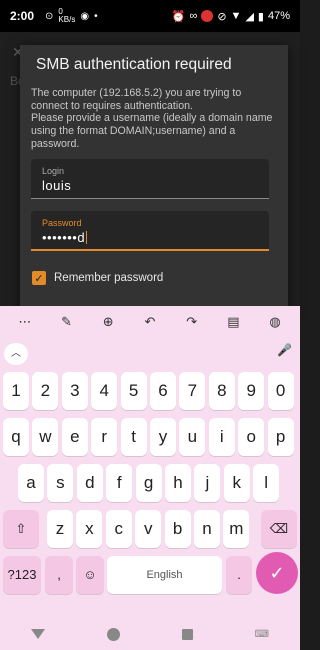 This screenshot has width=320, height=650. I want to click on kb-speed-icon: 0 KB/s, so click(67, 15).